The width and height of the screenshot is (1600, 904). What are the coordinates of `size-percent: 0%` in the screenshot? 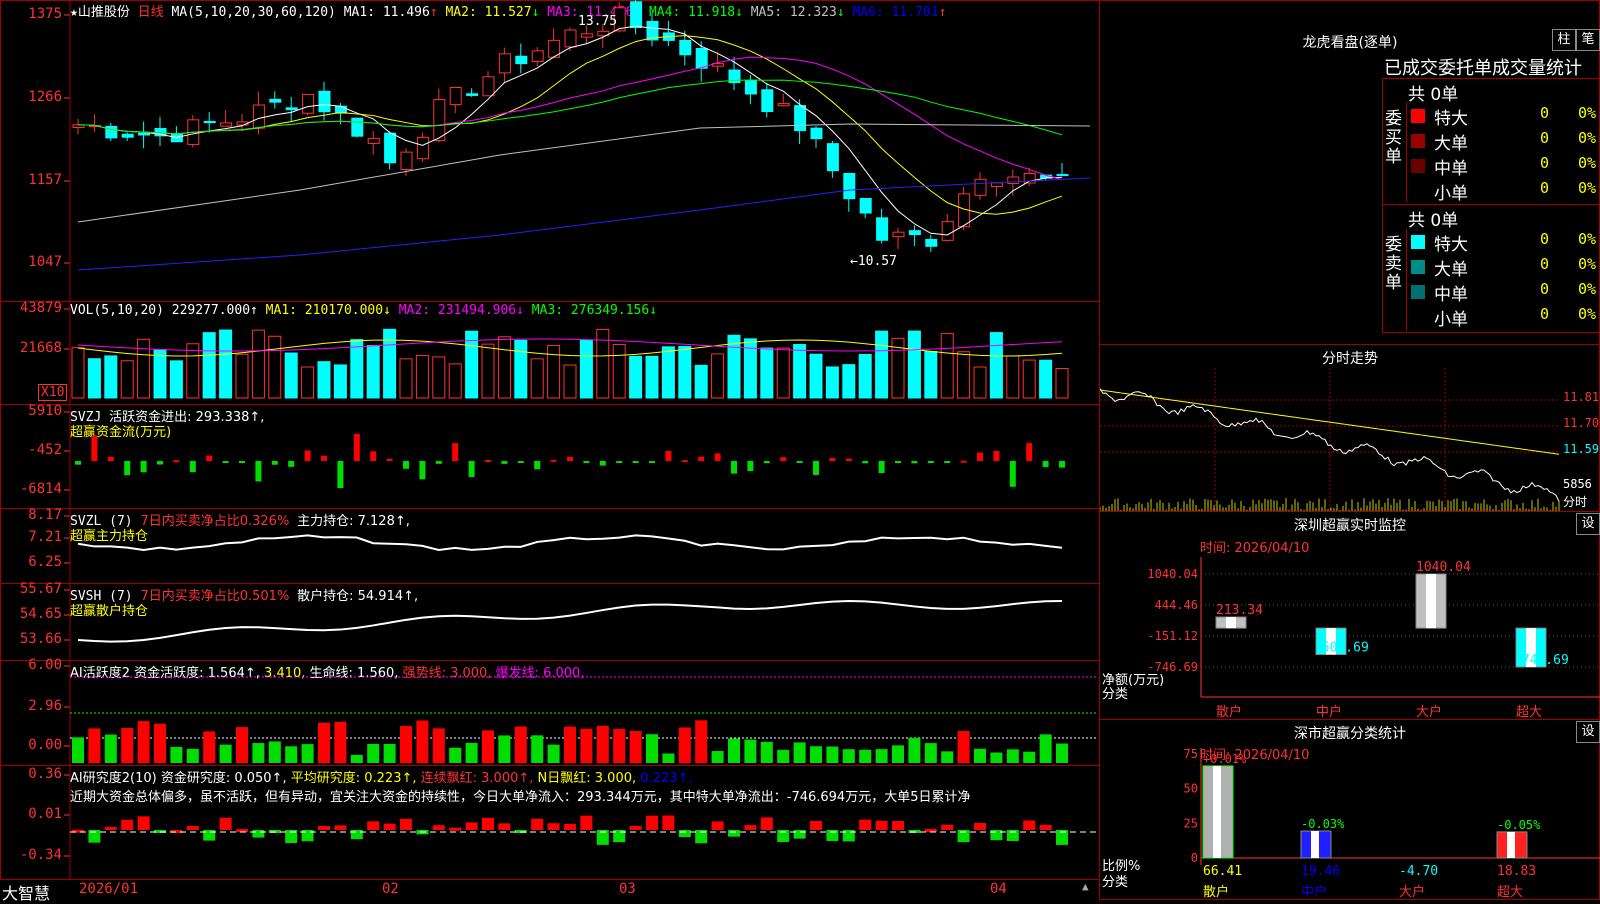 It's located at (1587, 289).